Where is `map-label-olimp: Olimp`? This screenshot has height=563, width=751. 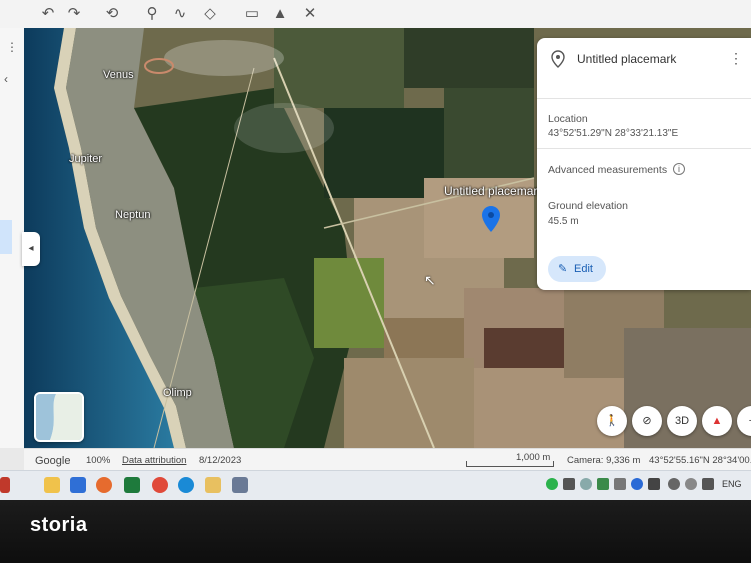
map-label-olimp: Olimp is located at coordinates (177, 393).